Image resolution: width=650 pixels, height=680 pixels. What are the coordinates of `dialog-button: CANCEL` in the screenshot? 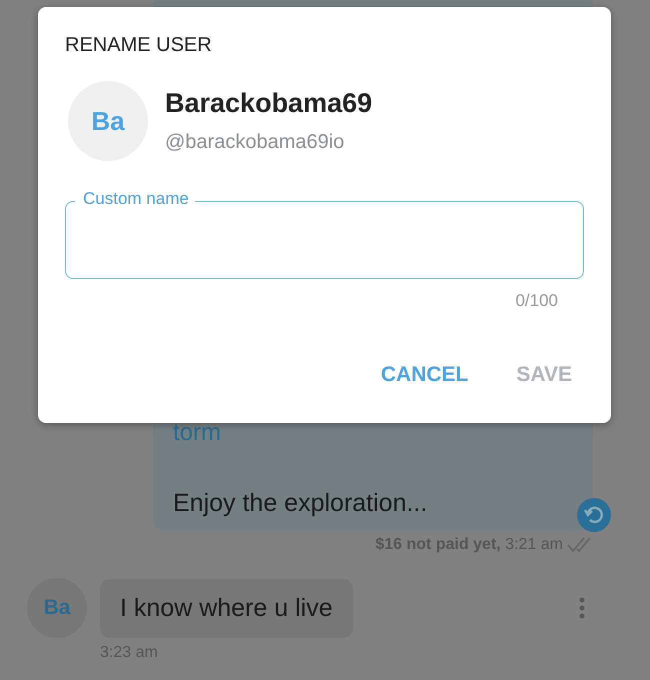 It's located at (424, 375).